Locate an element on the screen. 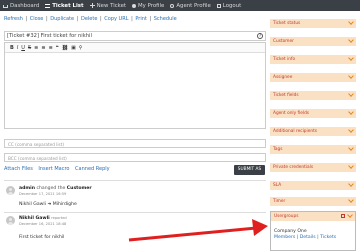  edit-icon is located at coordinates (343, 216).